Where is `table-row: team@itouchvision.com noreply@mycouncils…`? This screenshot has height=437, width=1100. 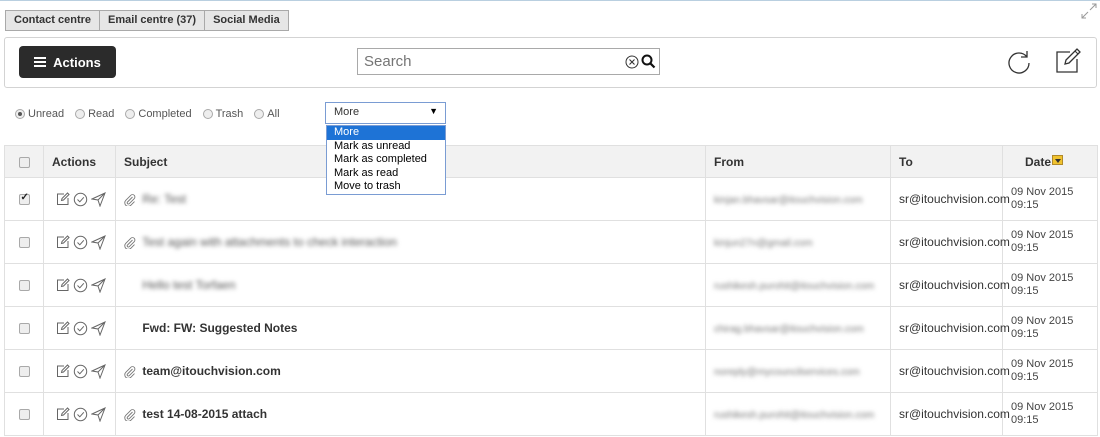
table-row: team@itouchvision.com noreply@mycouncils… is located at coordinates (551, 371).